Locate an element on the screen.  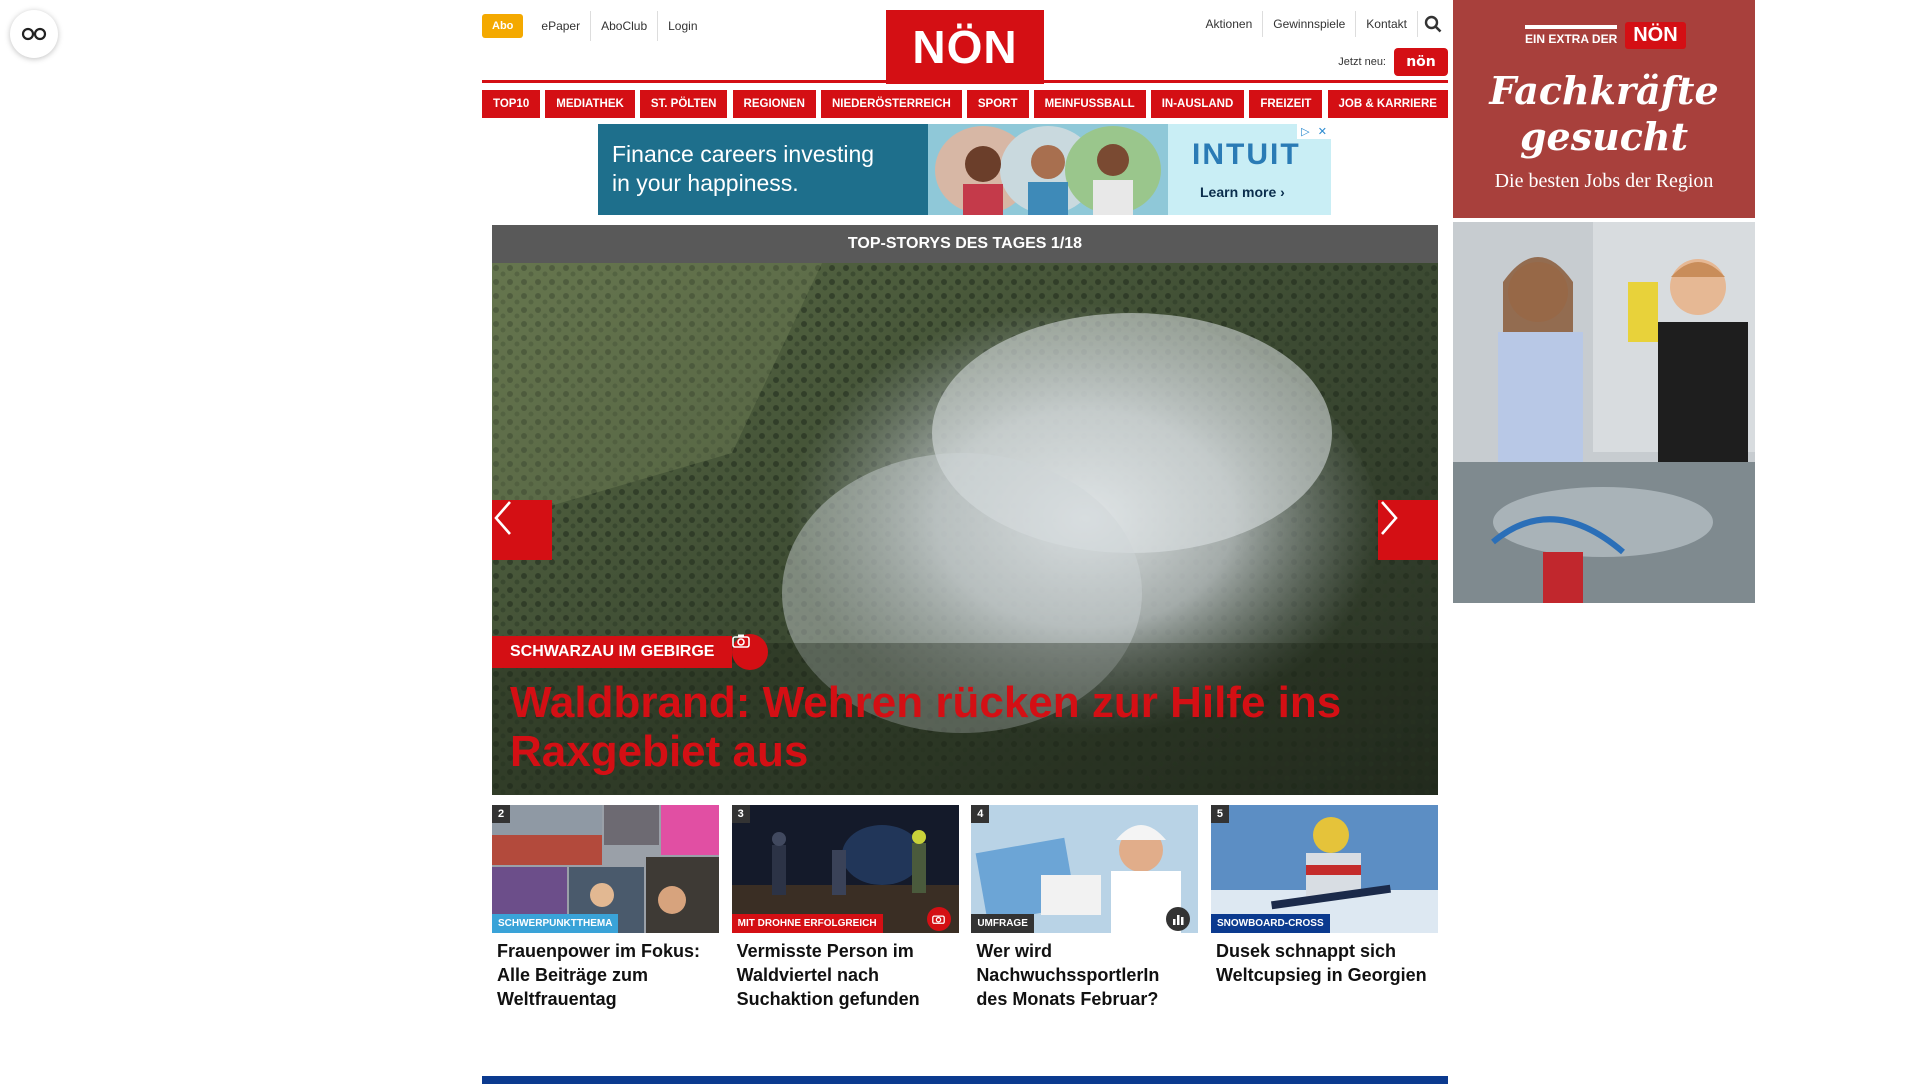
jetzt-neu-label: Jetzt neu: is located at coordinates (1362, 62).